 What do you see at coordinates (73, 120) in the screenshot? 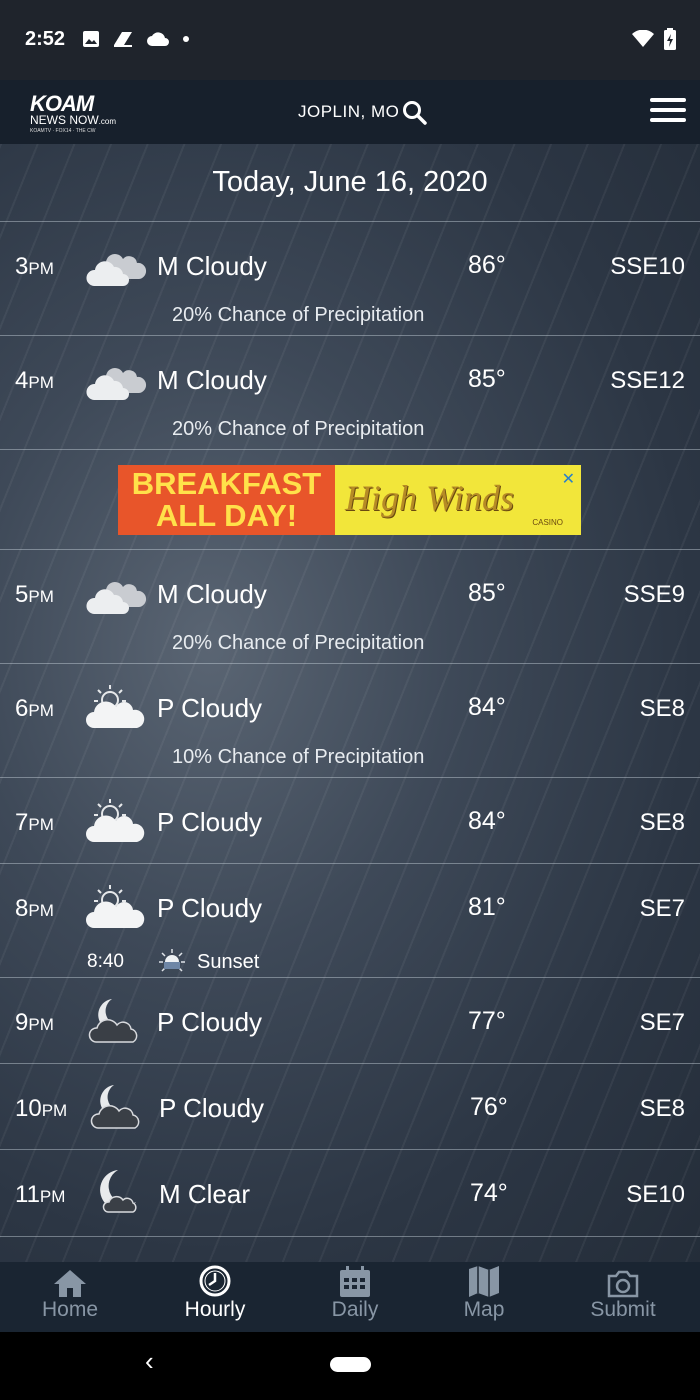
I see `logo-subtitle: NEWS NOW.com` at bounding box center [73, 120].